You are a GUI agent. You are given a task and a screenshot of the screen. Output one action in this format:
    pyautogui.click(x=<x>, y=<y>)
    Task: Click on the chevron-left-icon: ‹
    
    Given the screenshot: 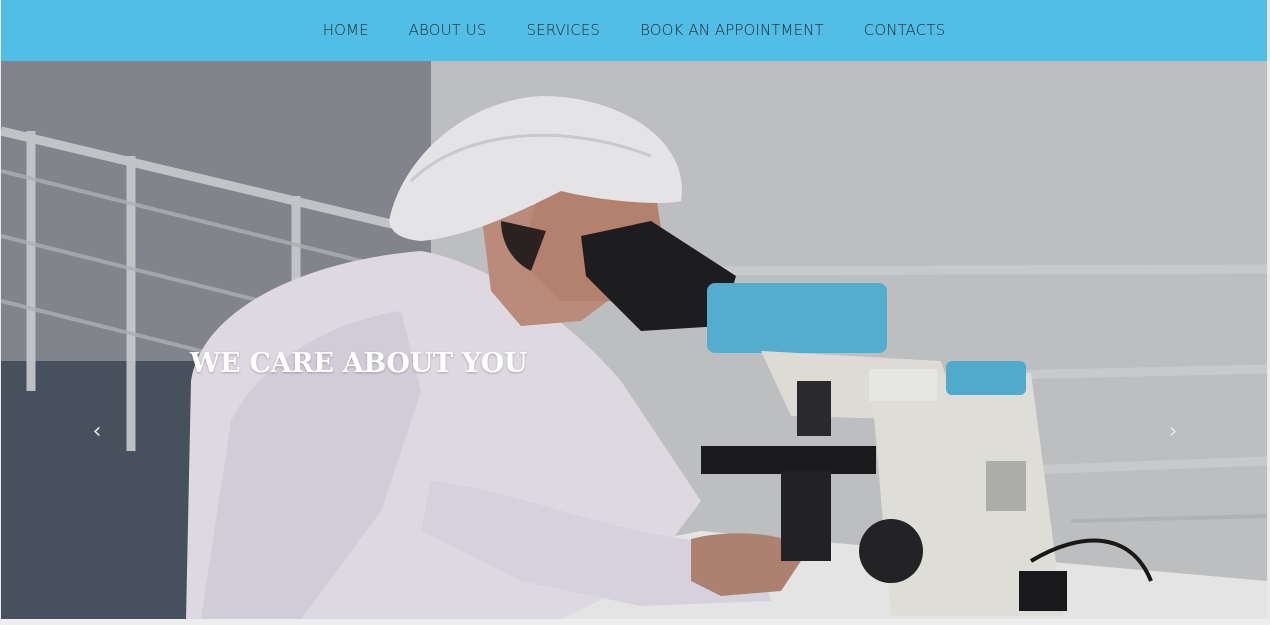 What is the action you would take?
    pyautogui.click(x=97, y=431)
    